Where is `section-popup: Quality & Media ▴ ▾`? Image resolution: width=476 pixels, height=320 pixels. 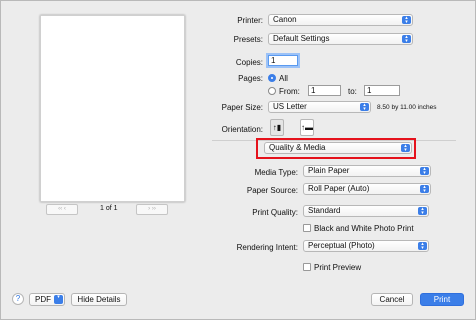
section-popup: Quality & Media ▴ ▾ is located at coordinates (338, 148).